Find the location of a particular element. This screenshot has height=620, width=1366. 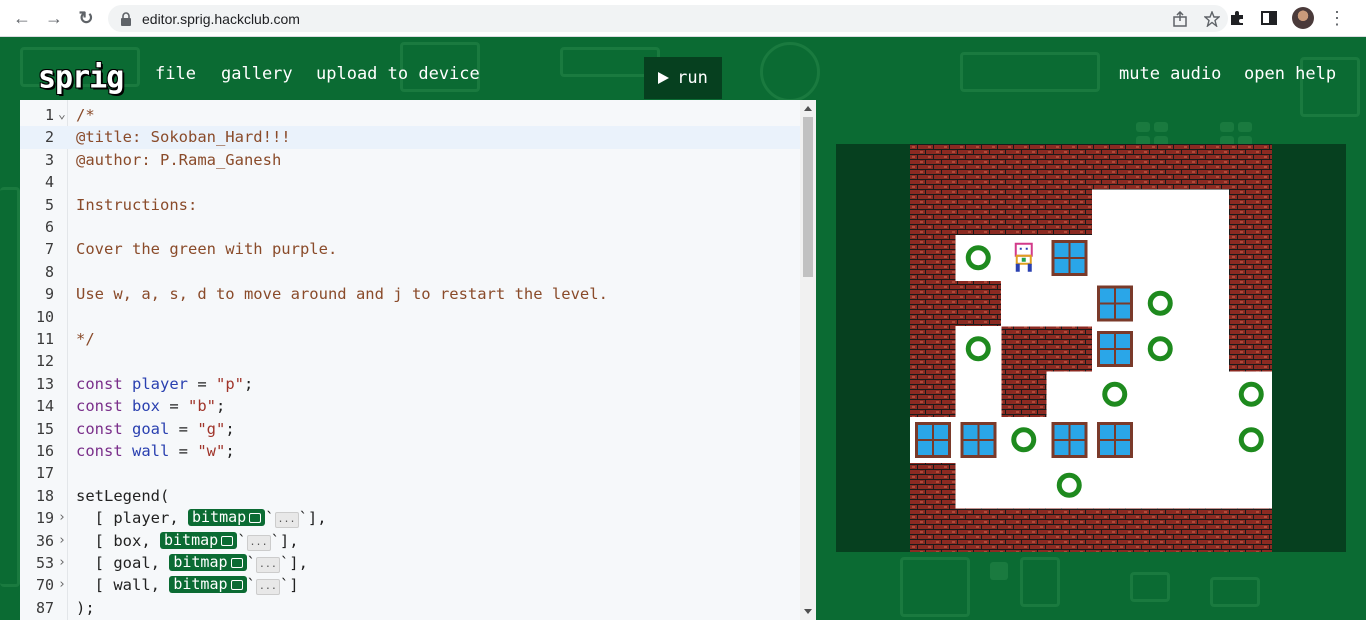

code-line: 15 const goal = "g"; is located at coordinates (410, 429).